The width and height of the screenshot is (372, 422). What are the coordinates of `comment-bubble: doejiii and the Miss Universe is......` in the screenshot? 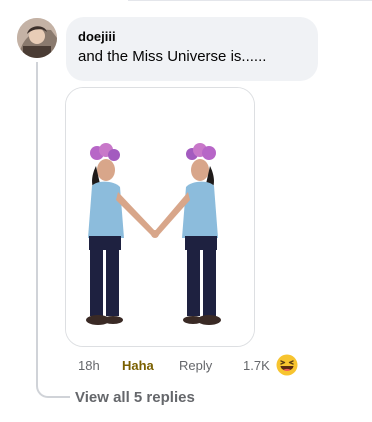 It's located at (192, 49).